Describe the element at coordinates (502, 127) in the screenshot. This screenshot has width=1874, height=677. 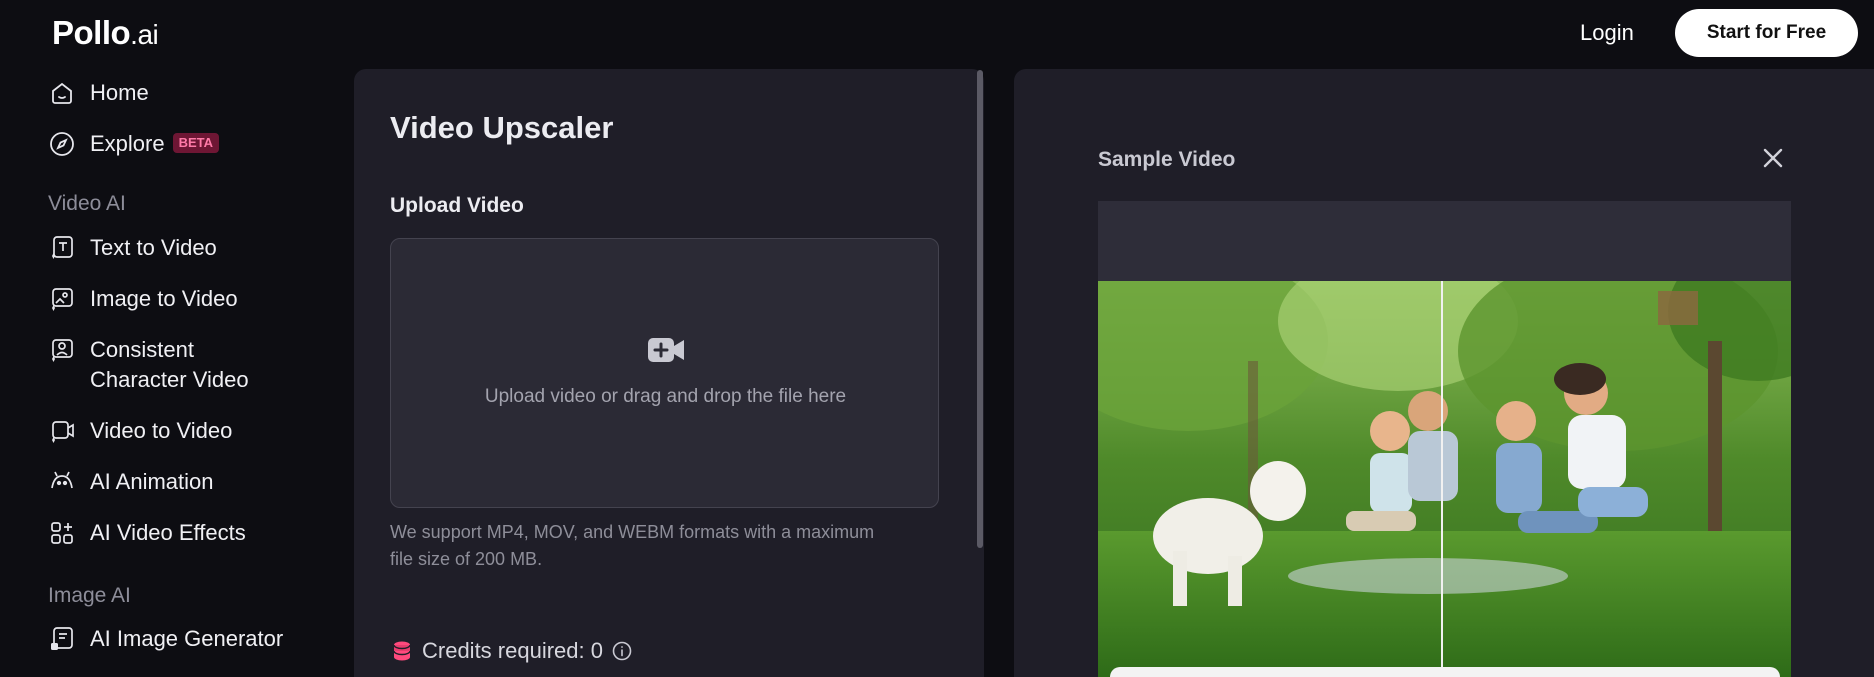
I see `page-title: Video Upscaler` at that location.